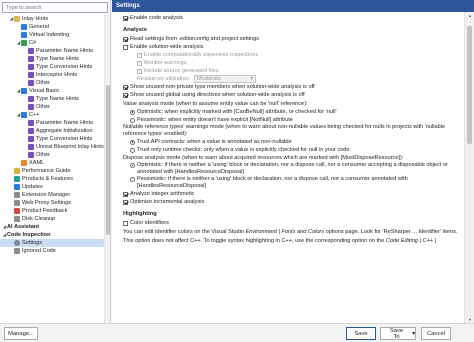  I want to click on tree-item: Aggregate Initialization, so click(52, 131).